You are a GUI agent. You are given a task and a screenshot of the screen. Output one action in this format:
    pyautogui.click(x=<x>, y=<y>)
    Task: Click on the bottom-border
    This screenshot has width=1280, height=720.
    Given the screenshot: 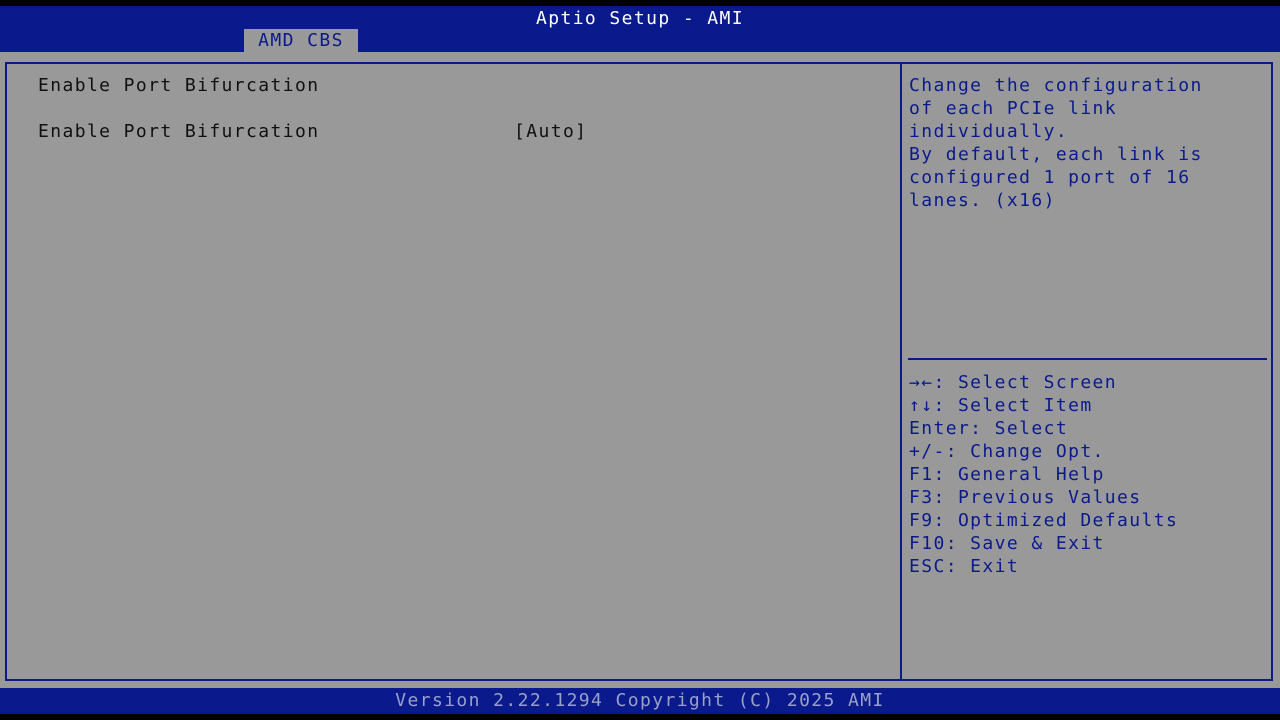 What is the action you would take?
    pyautogui.click(x=640, y=717)
    